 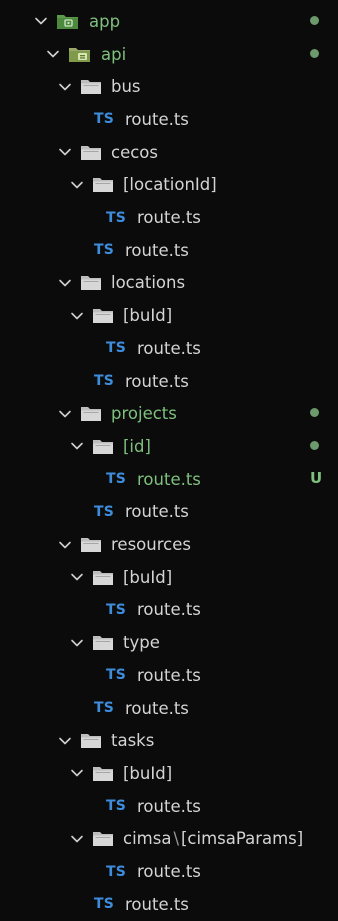 I want to click on folder-label: app, so click(x=105, y=21).